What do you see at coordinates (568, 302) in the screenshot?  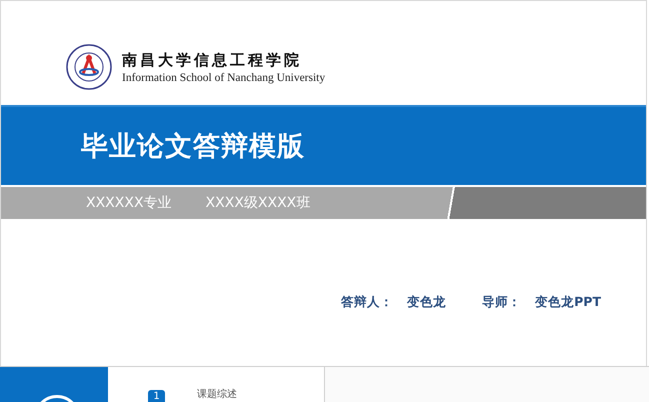 I see `presenter-name: 变色龙PPT` at bounding box center [568, 302].